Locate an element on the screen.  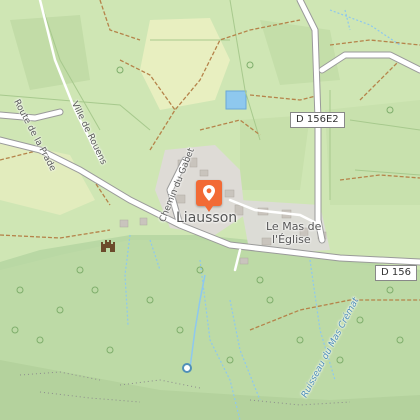
hamlet-label-line1: Le Mas de is located at coordinates (293, 226).